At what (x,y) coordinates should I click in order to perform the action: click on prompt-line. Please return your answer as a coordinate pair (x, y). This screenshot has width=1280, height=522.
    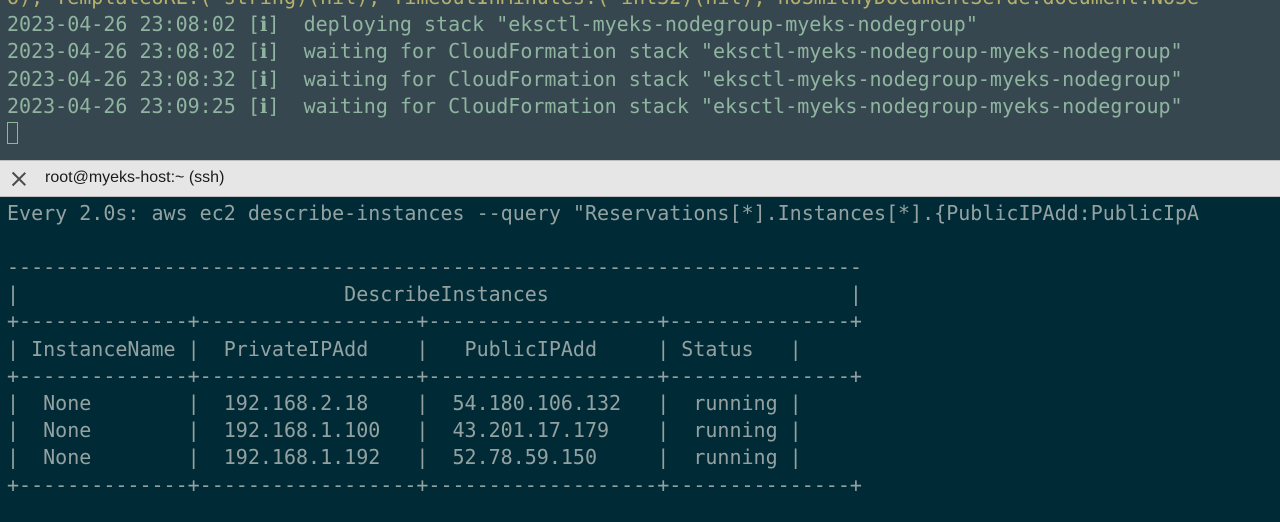
    Looking at the image, I should click on (603, 133).